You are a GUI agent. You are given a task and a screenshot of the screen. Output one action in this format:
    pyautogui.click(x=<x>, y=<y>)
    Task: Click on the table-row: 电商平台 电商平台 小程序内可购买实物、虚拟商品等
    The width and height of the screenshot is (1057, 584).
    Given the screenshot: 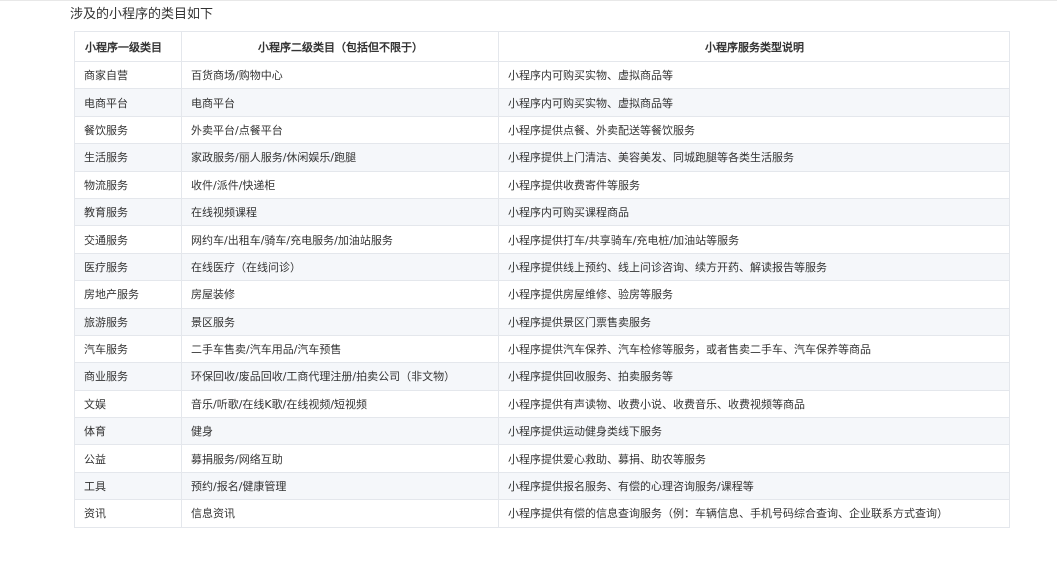 What is the action you would take?
    pyautogui.click(x=542, y=102)
    